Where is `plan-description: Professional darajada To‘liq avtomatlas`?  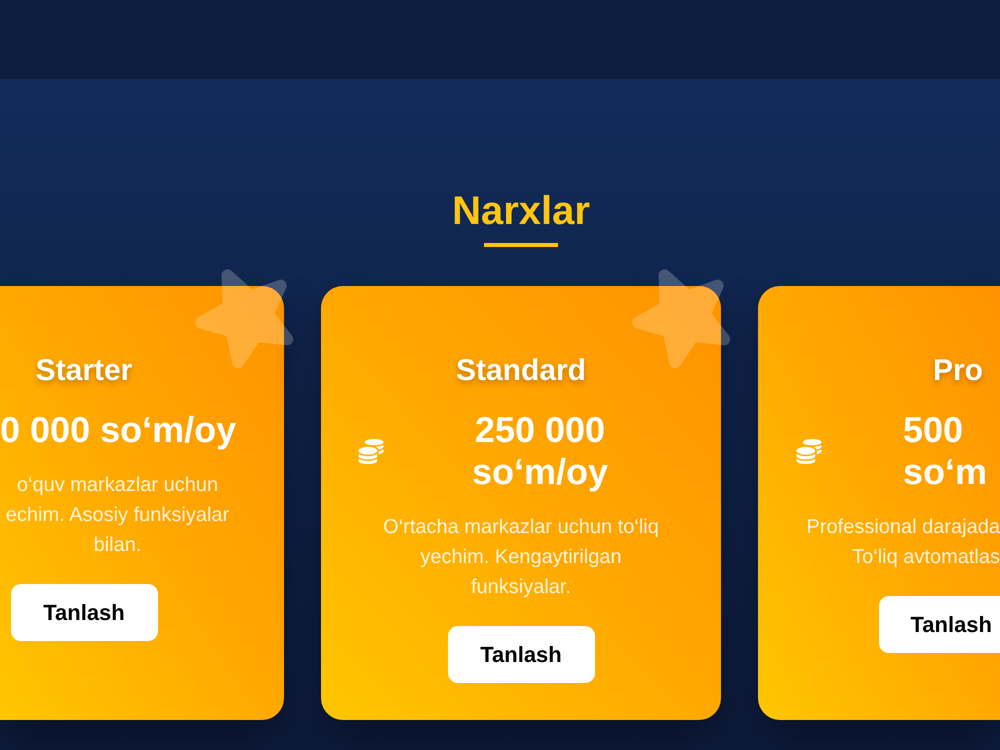
plan-description: Professional darajada To‘liq avtomatlas is located at coordinates (903, 542).